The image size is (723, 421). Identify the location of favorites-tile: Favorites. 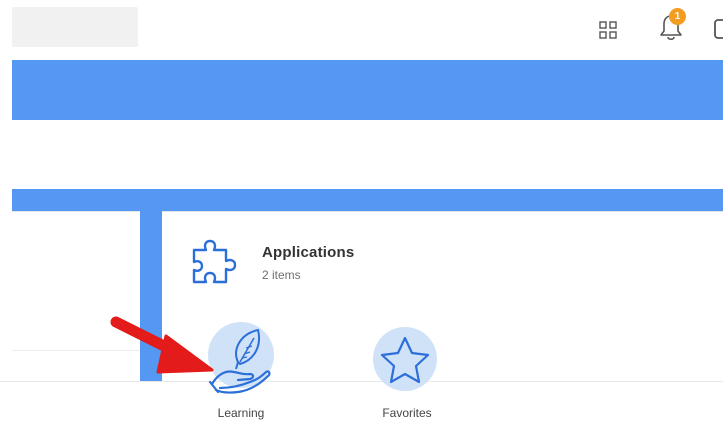
(407, 371).